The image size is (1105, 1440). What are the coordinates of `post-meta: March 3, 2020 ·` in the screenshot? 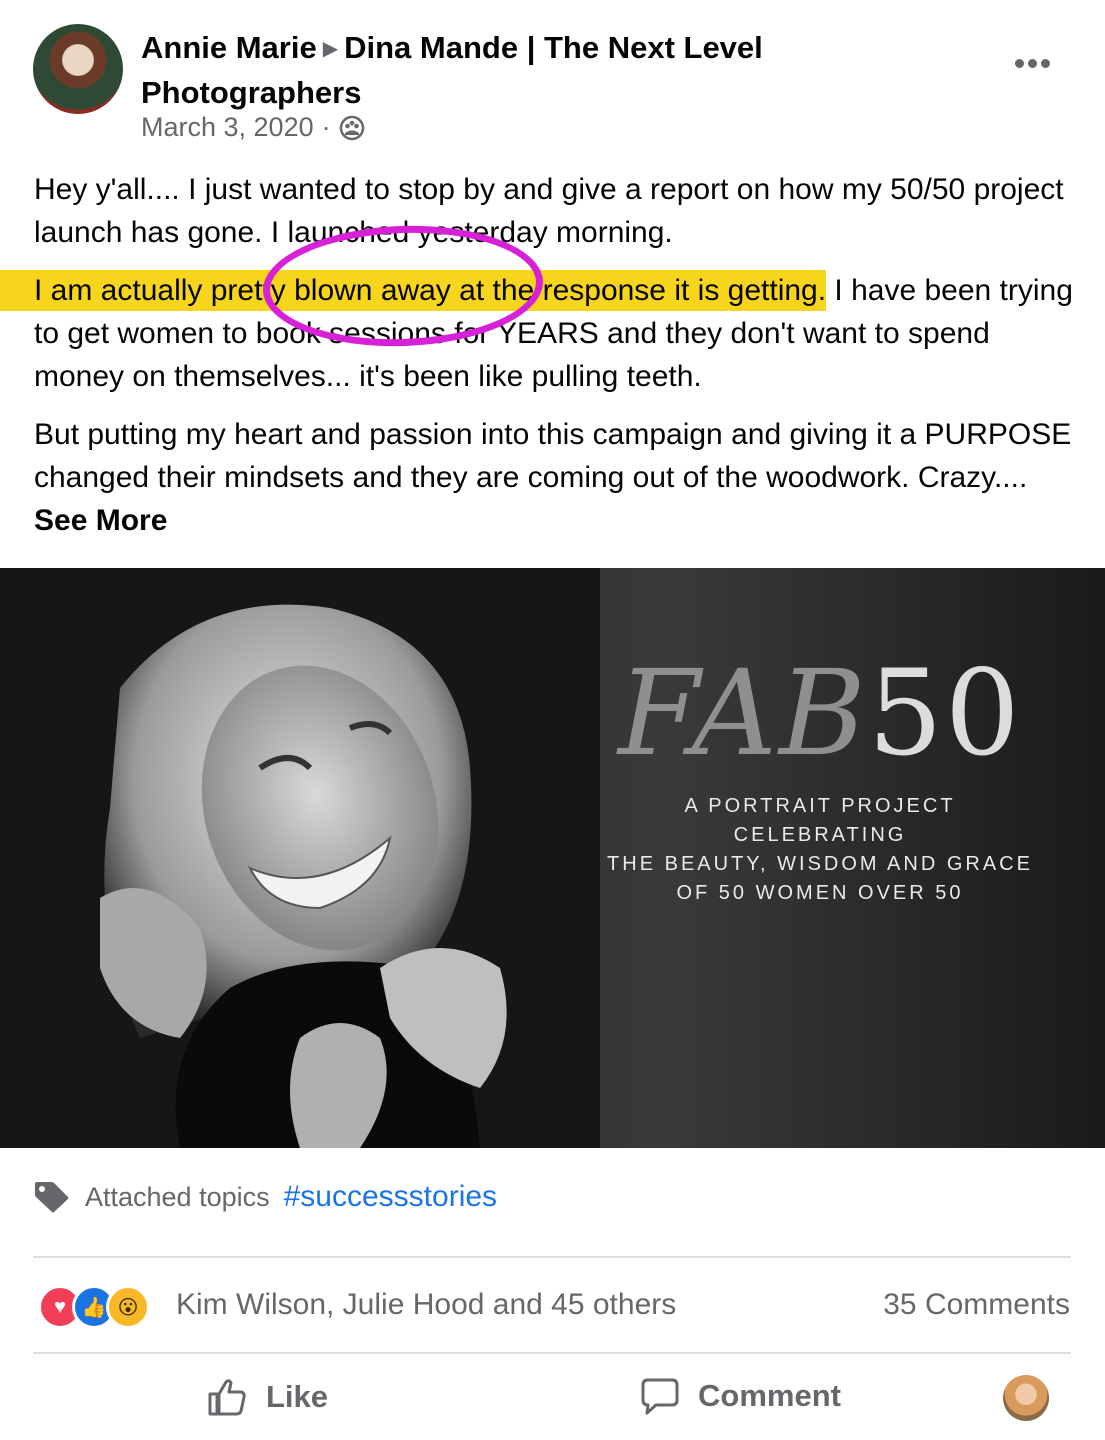 It's located at (253, 127).